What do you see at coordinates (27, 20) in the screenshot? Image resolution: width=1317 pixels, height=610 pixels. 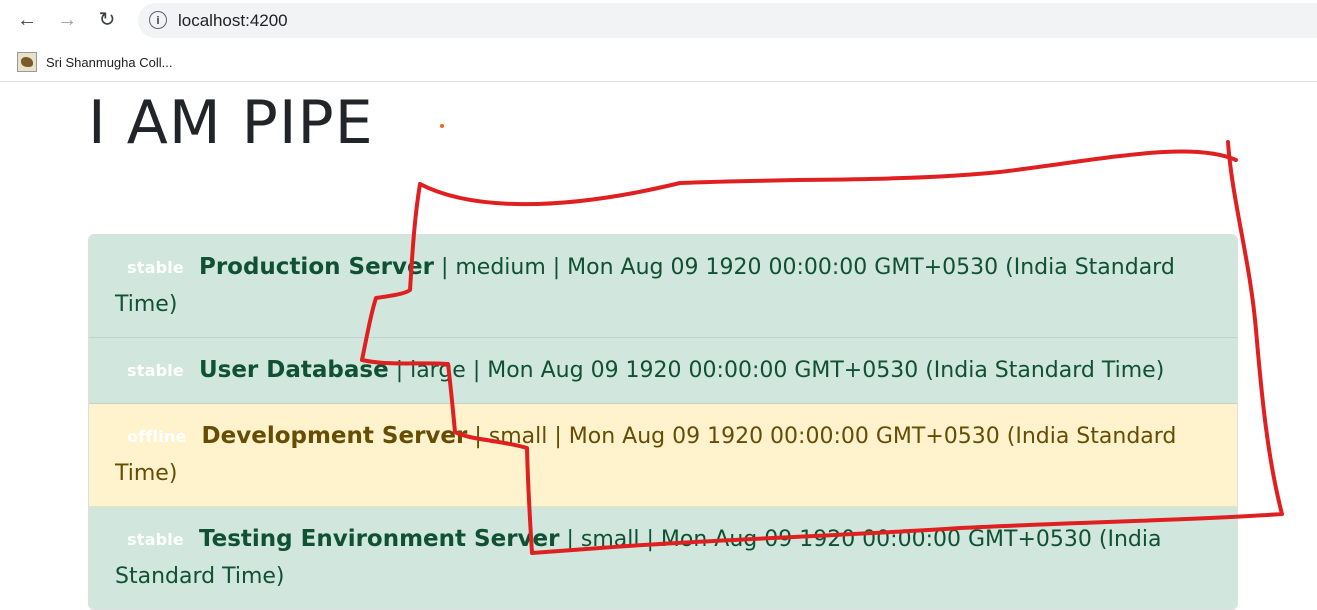 I see `back-arrow-icon: ←` at bounding box center [27, 20].